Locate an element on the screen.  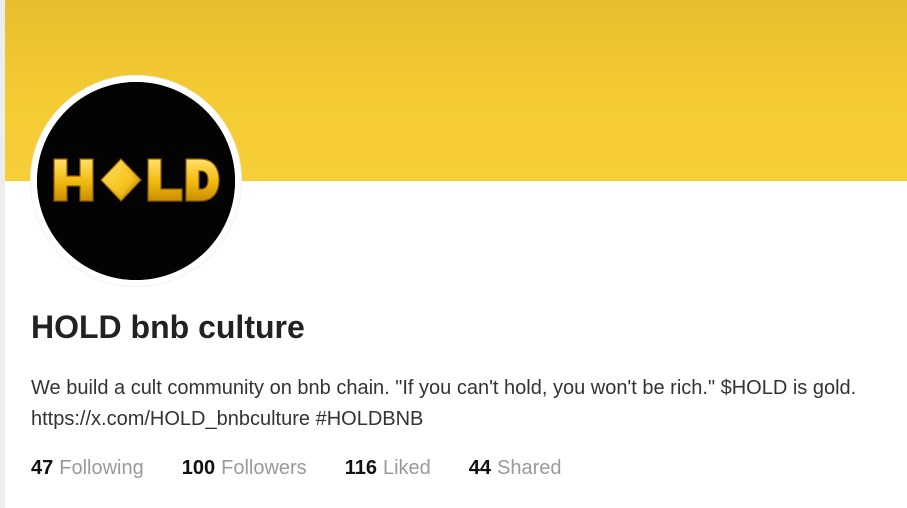
profile-avatar is located at coordinates (136, 181).